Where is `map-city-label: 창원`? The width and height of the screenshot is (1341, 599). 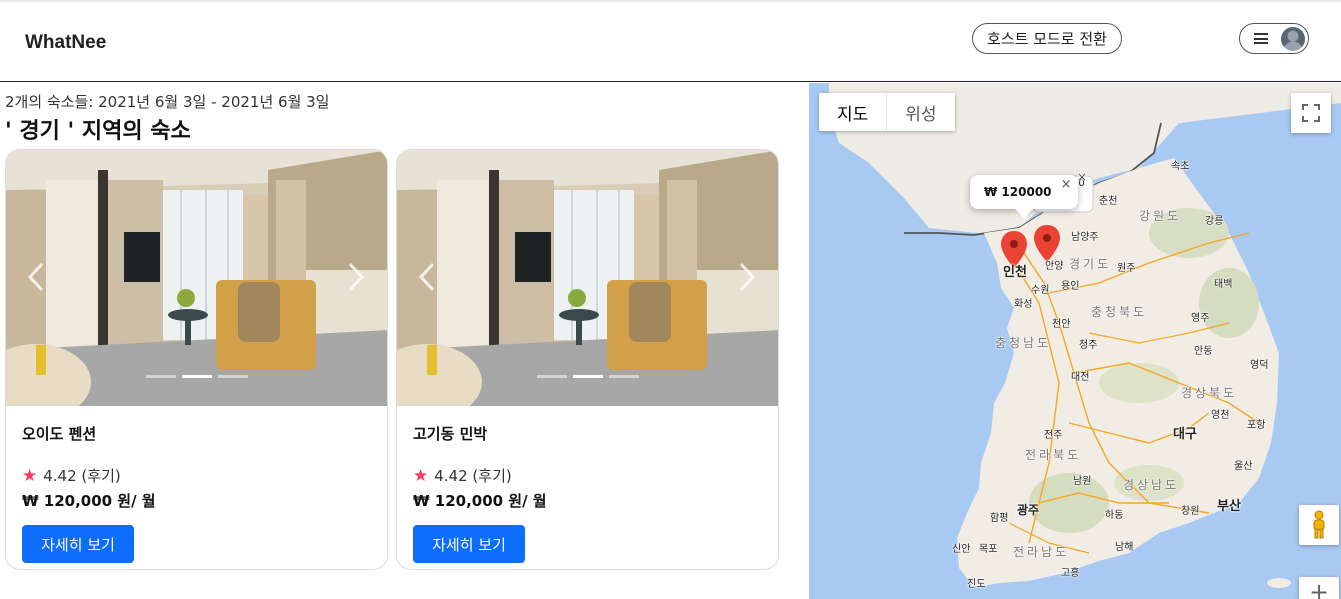
map-city-label: 창원 is located at coordinates (1190, 511).